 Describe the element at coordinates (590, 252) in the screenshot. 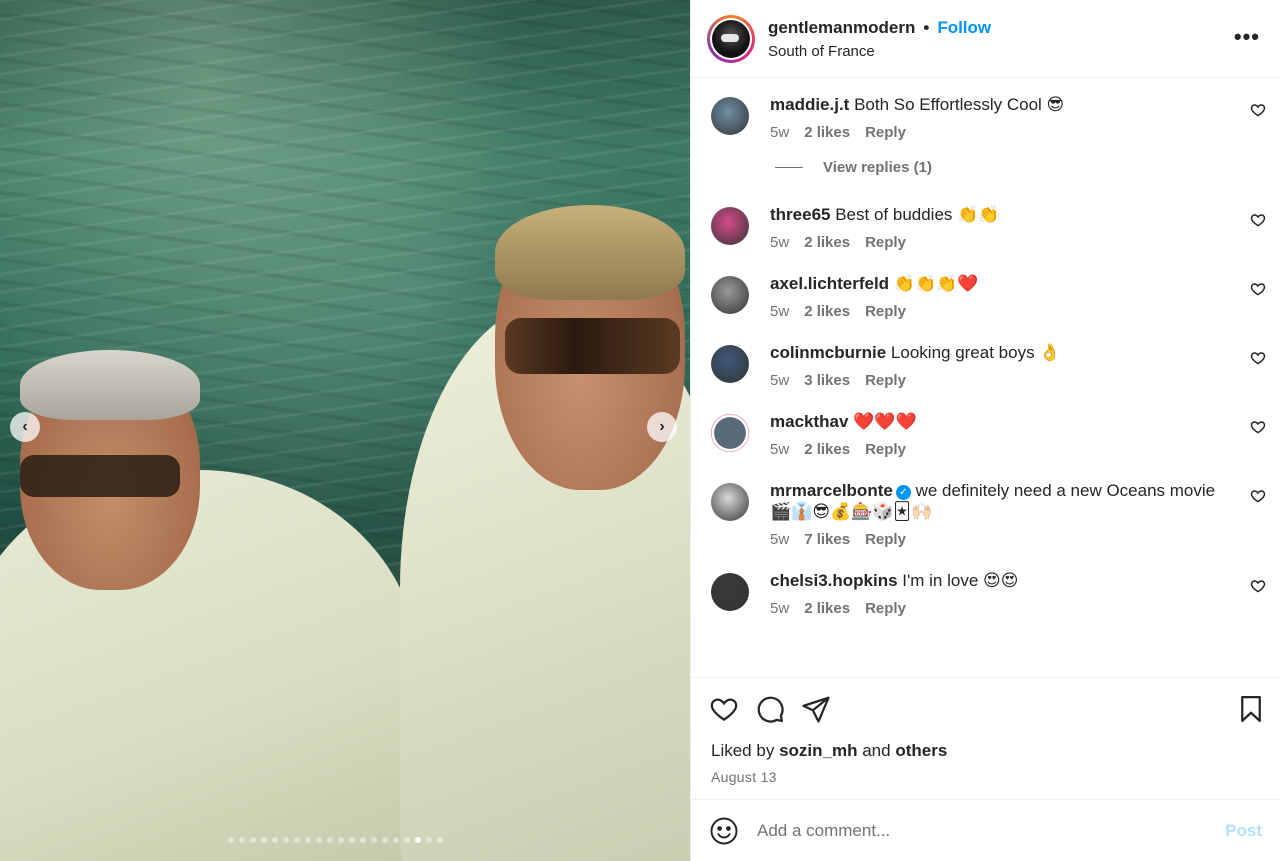

I see `right-person-hair` at that location.